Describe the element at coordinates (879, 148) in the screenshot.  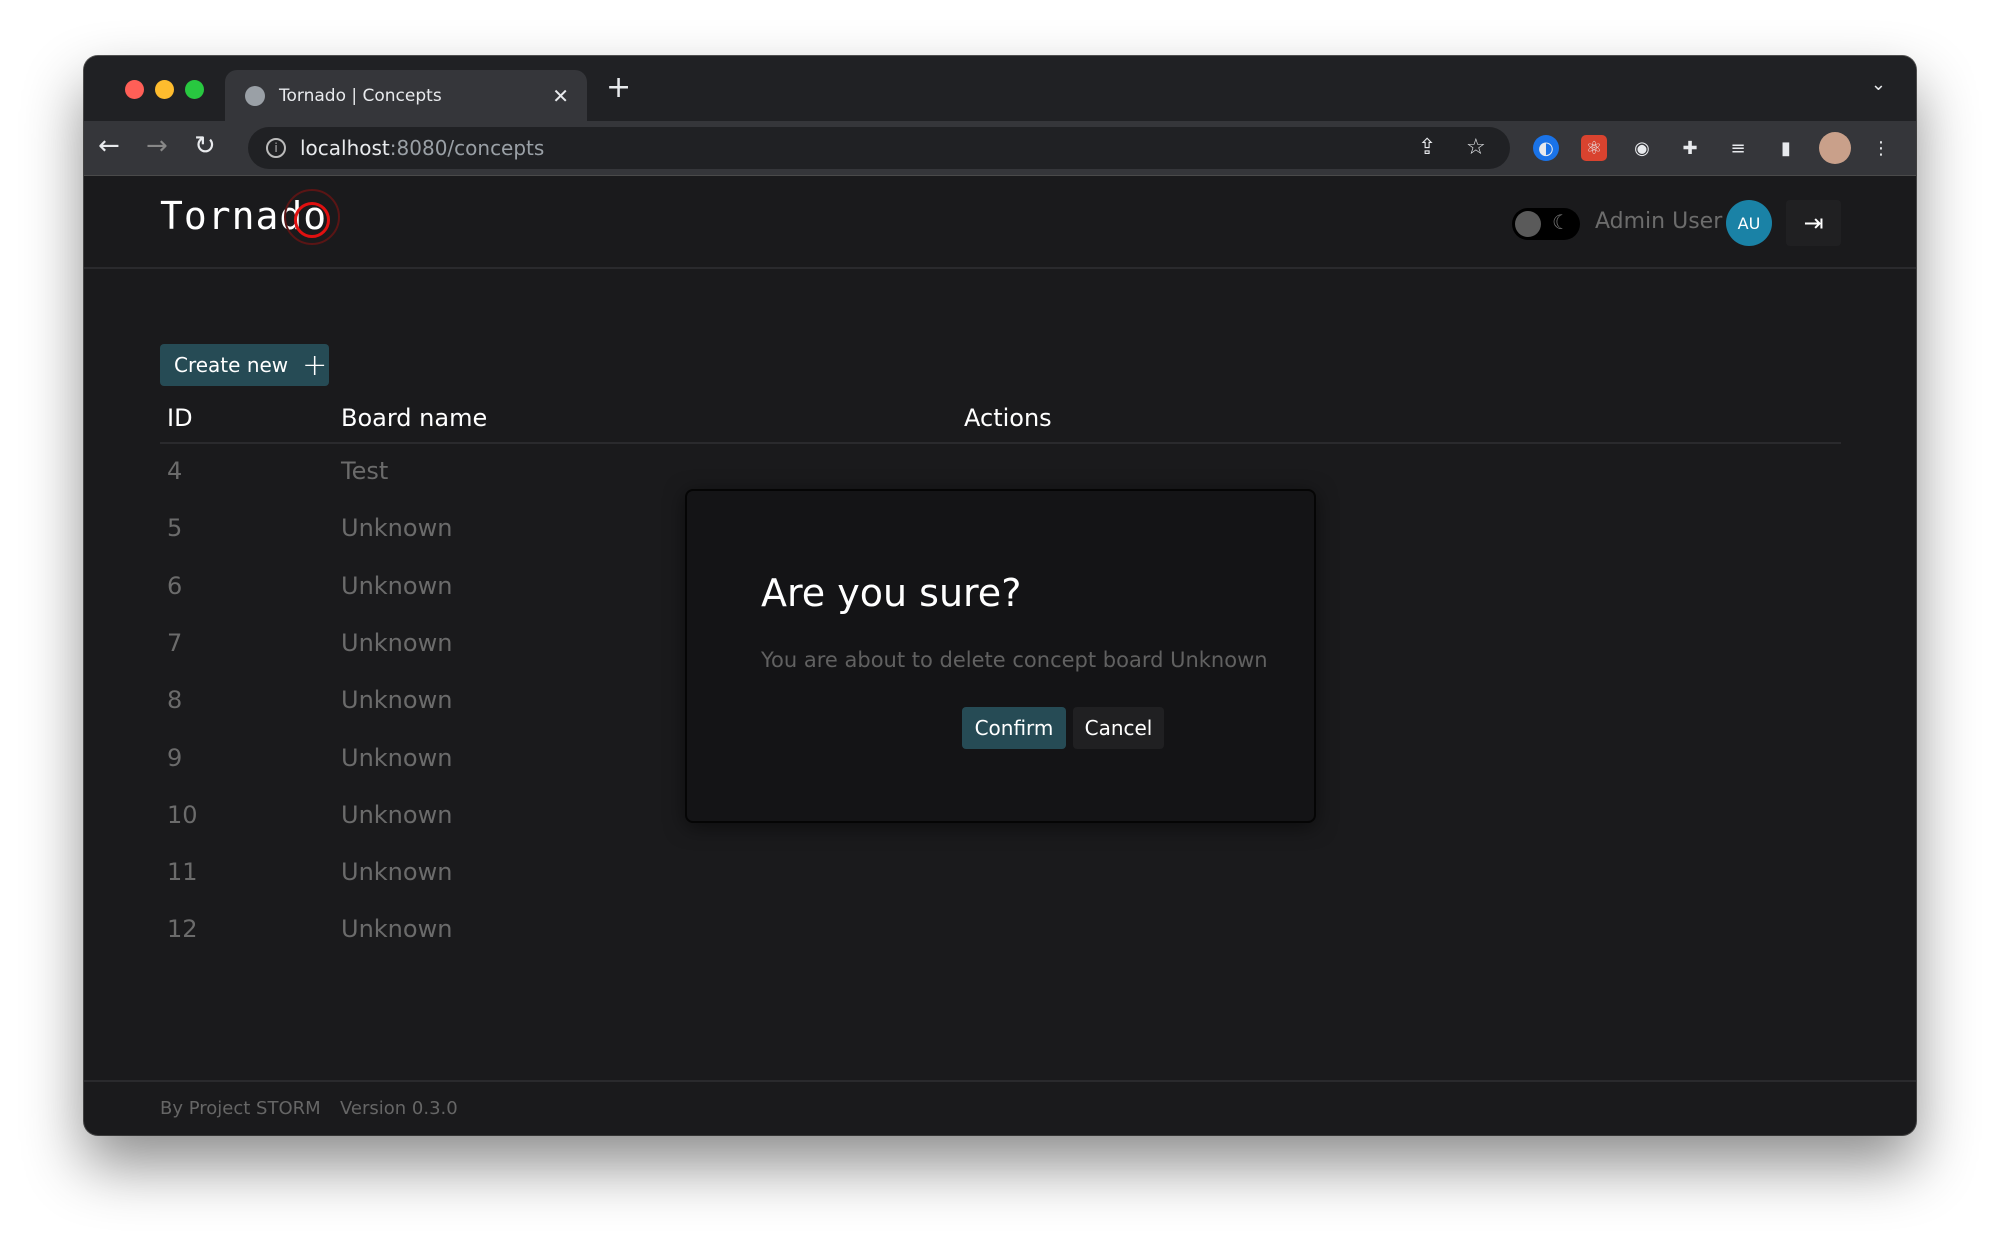
I see `address-bar: i localhost:8080/concepts ⇪ ☆` at that location.